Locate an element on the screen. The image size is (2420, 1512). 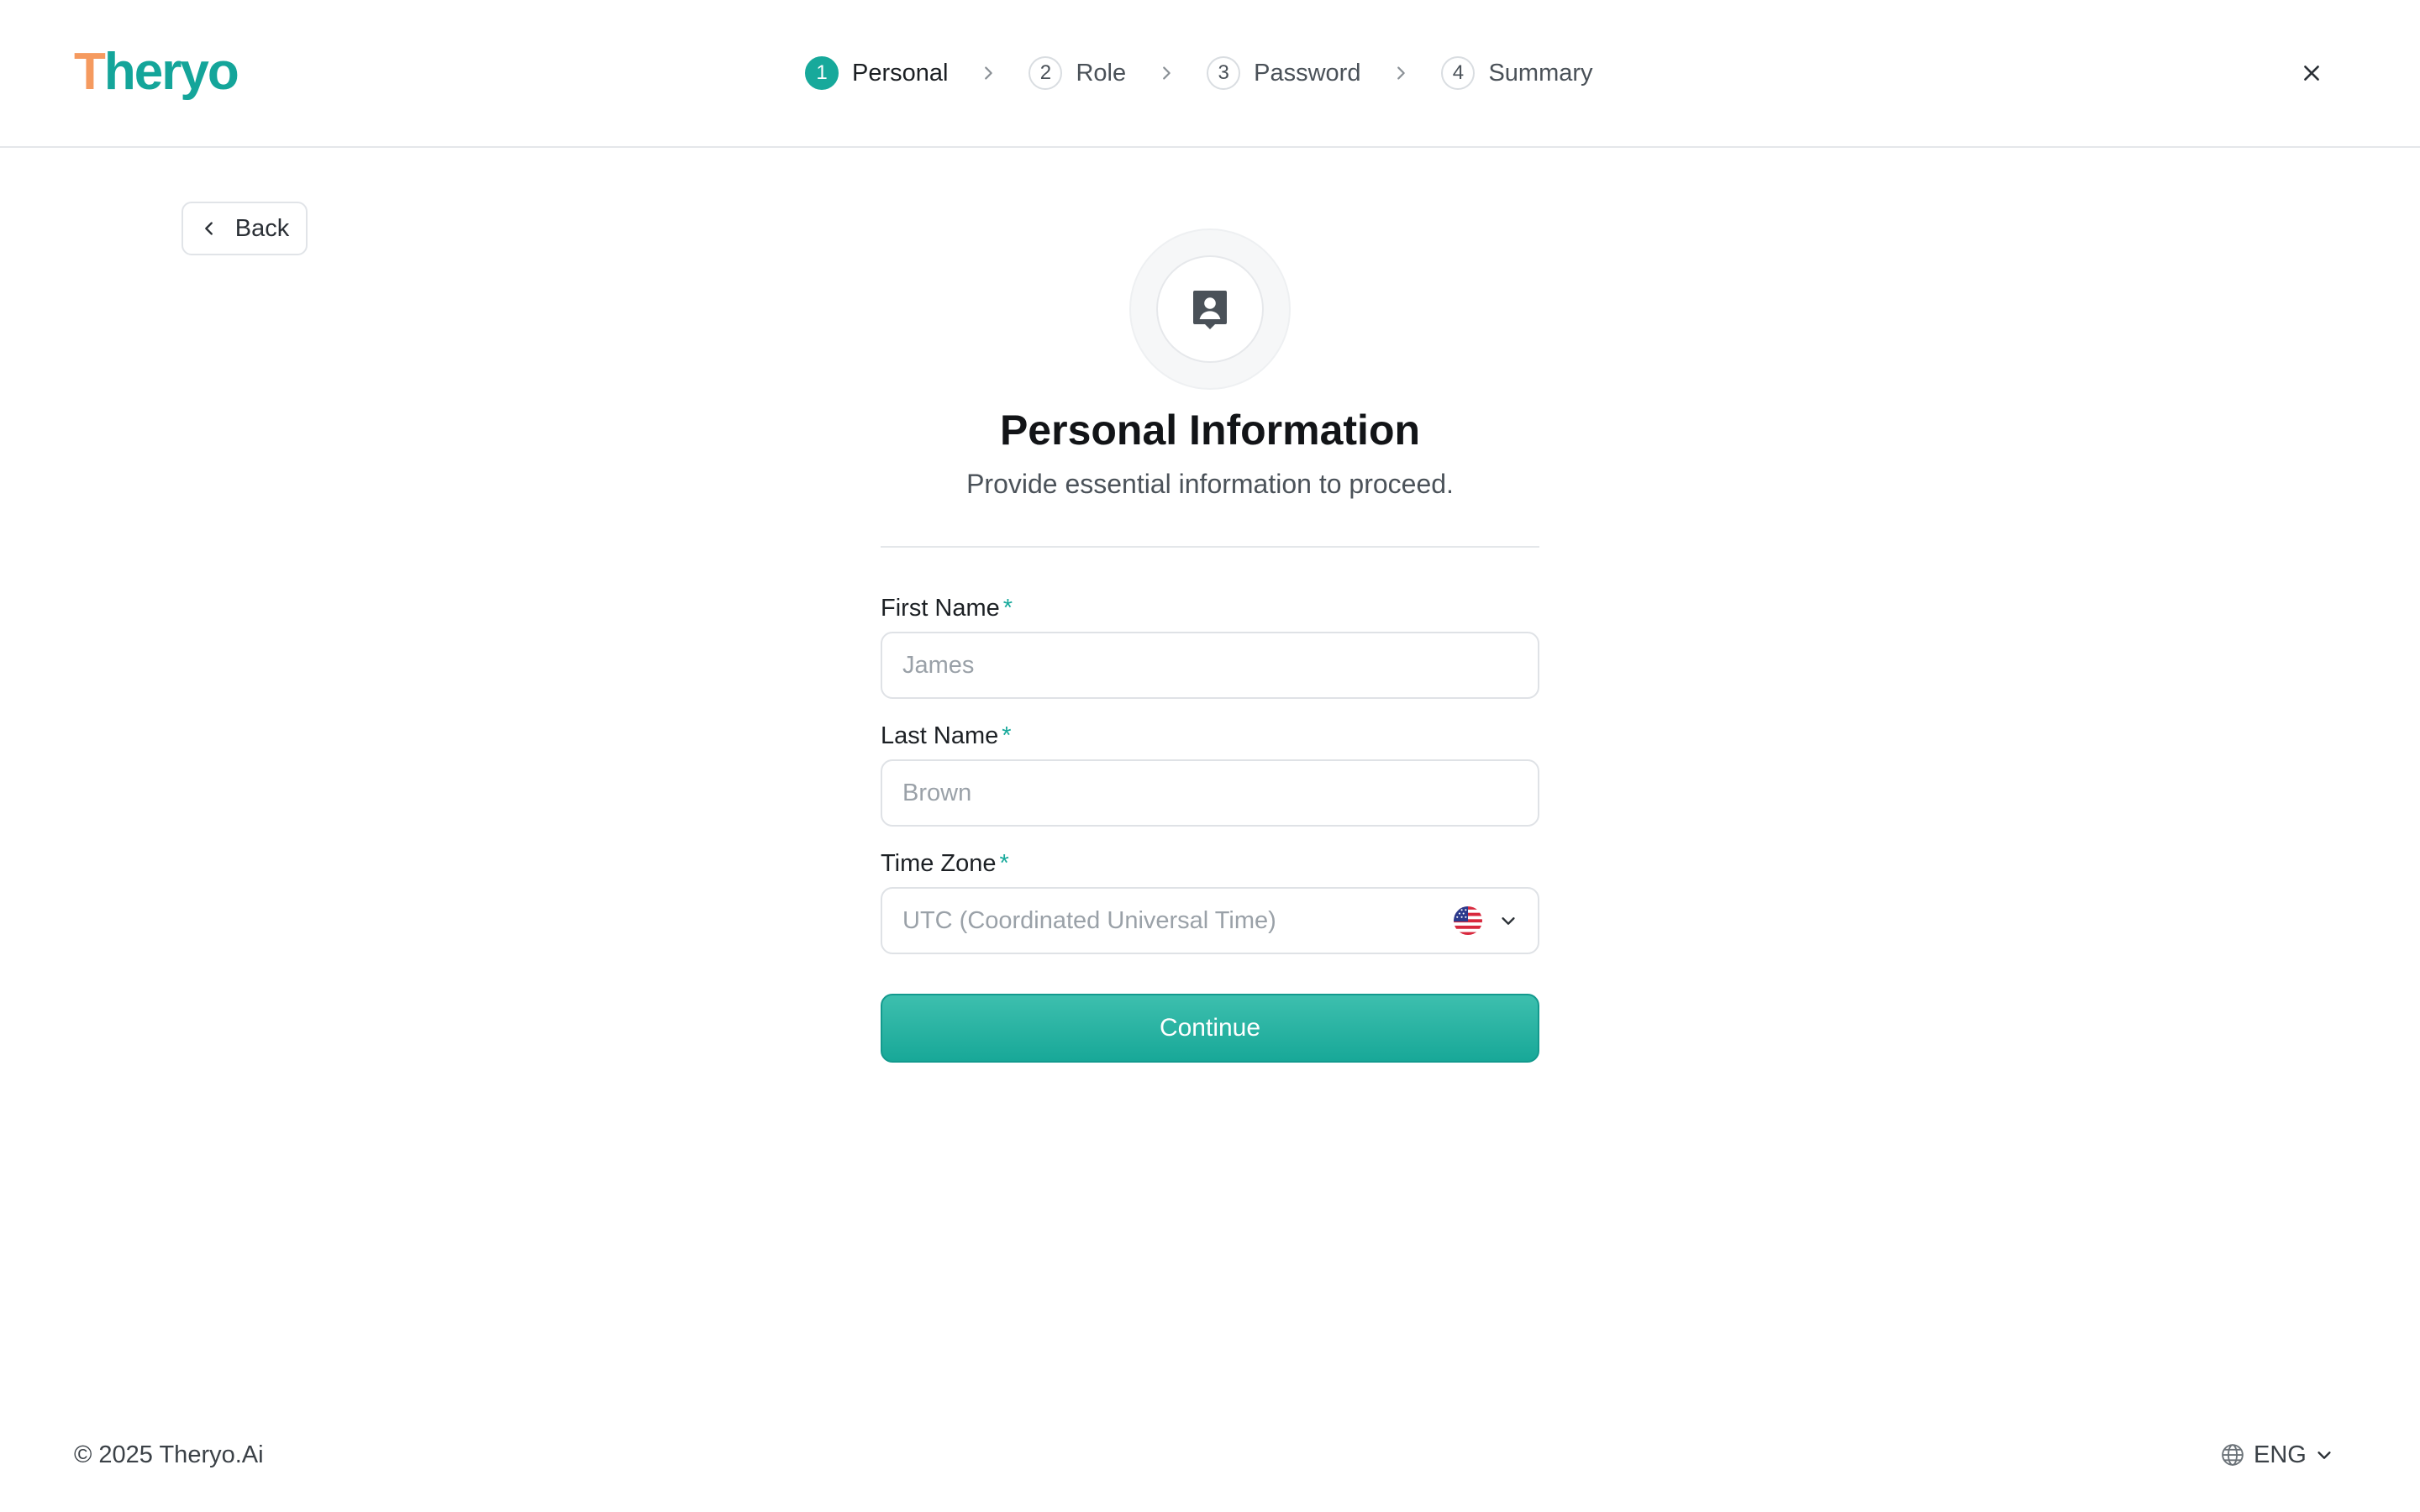
theryo-logo: Theryo is located at coordinates (157, 72).